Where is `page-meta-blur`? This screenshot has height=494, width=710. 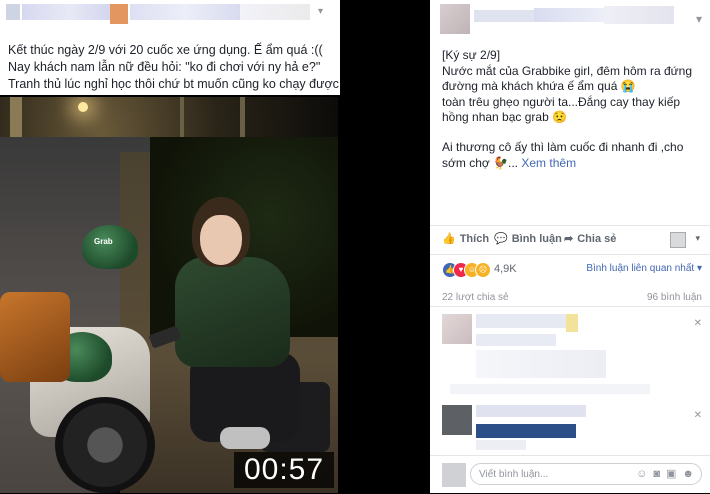
page-meta-blur is located at coordinates (639, 15).